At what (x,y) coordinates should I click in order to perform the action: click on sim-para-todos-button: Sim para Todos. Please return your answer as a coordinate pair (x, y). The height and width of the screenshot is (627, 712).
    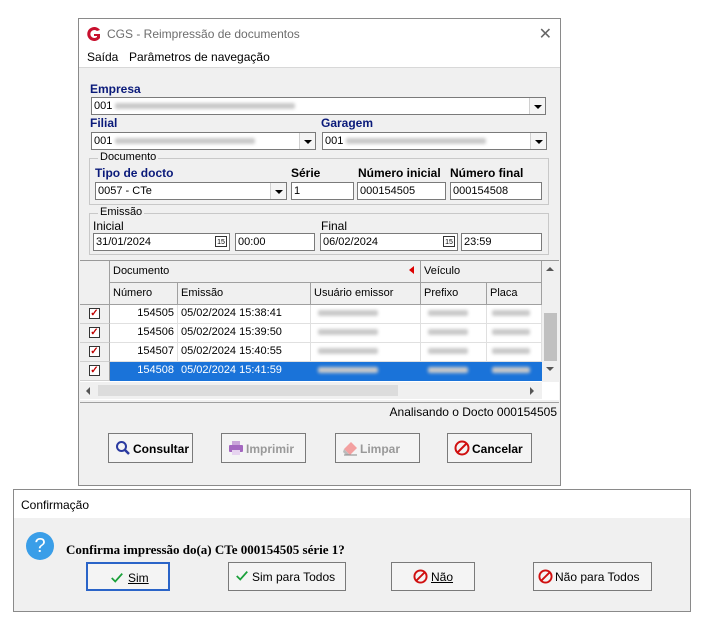
    Looking at the image, I should click on (287, 576).